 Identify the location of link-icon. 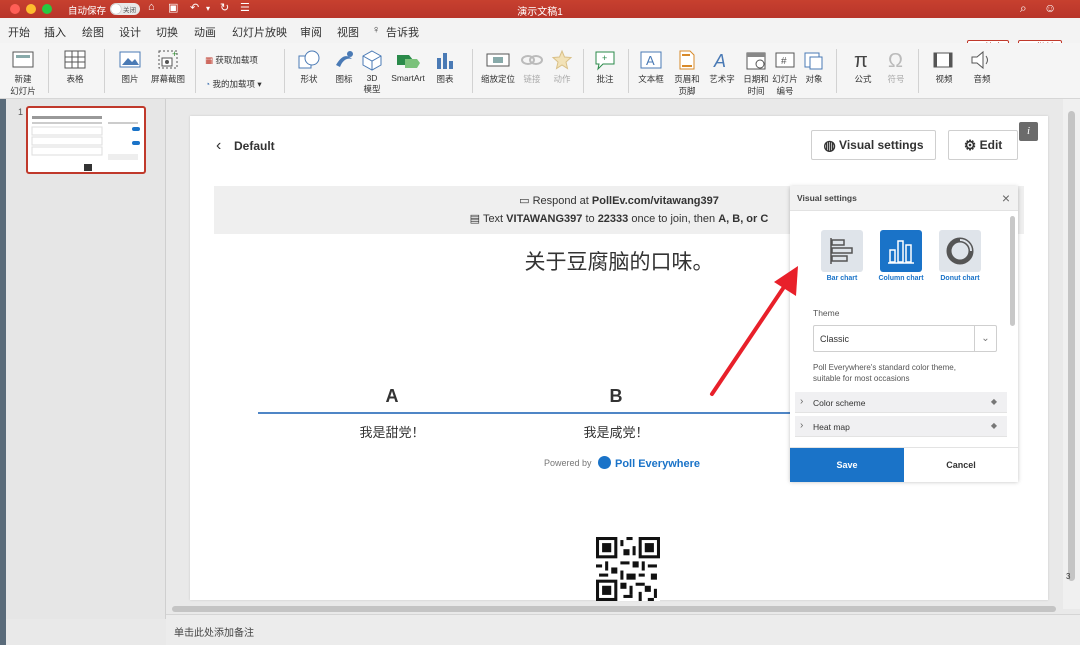
(532, 60).